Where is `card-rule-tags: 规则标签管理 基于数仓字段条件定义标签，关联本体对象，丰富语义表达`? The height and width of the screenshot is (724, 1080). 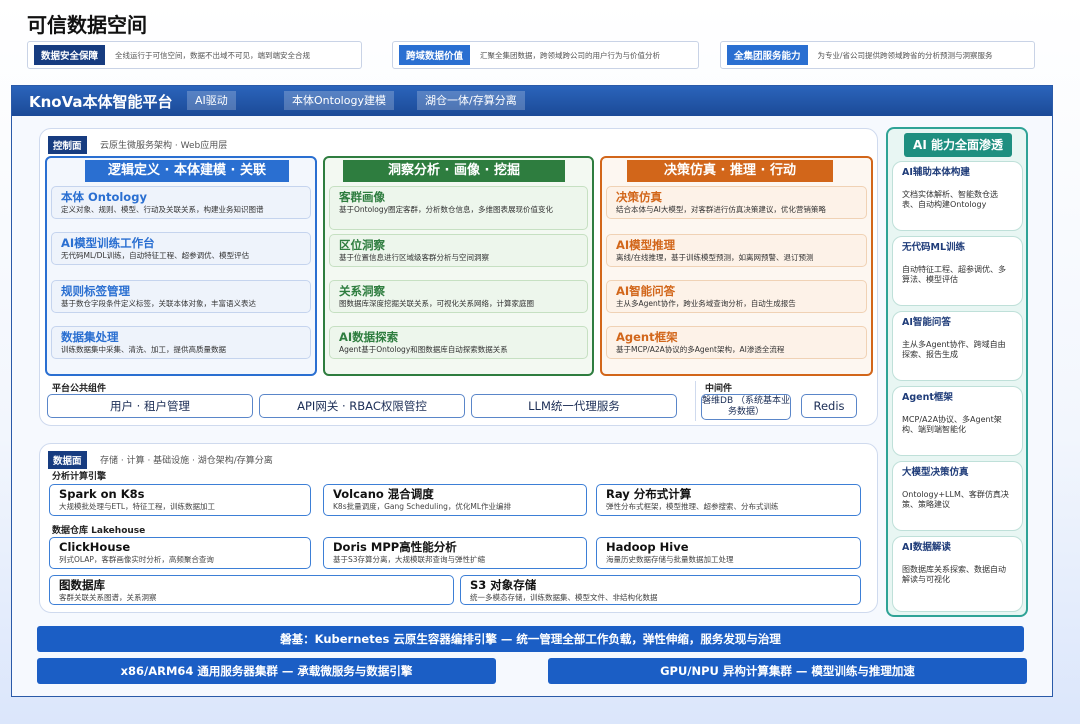
card-rule-tags: 规则标签管理 基于数仓字段条件定义标签，关联本体对象，丰富语义表达 is located at coordinates (181, 296).